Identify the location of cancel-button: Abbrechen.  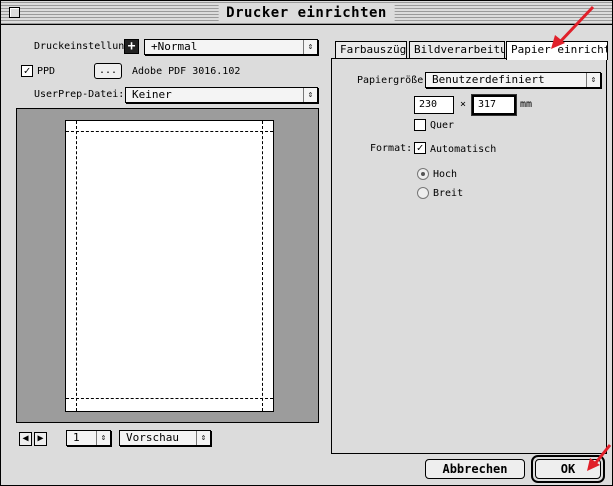
(475, 469).